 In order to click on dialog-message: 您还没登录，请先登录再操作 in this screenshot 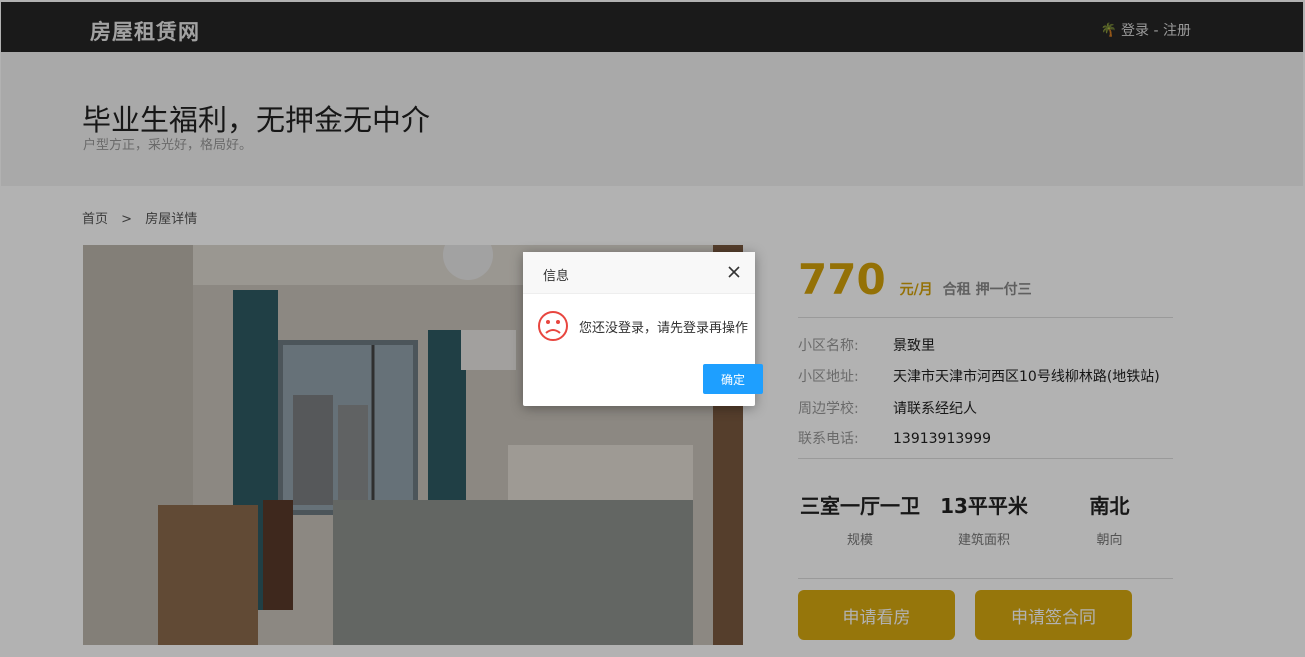, I will do `click(664, 328)`.